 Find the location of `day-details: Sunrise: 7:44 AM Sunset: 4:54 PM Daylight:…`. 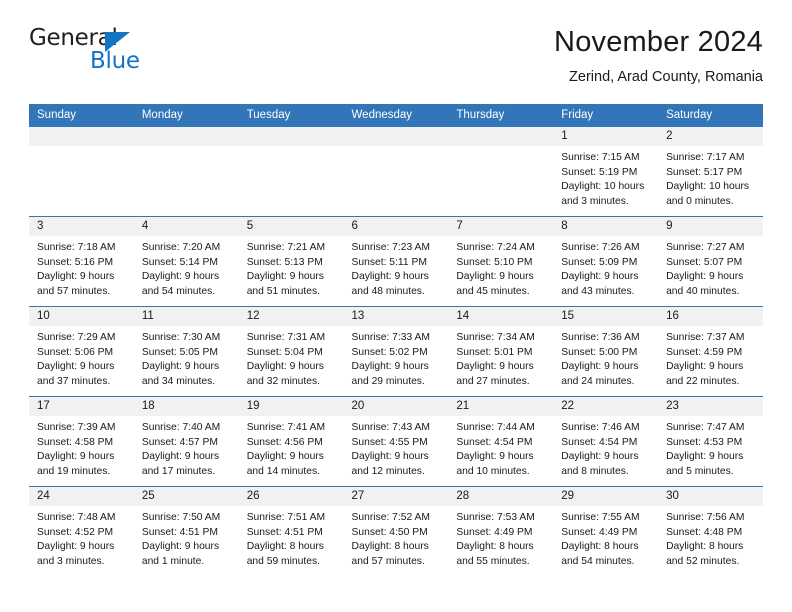

day-details: Sunrise: 7:44 AM Sunset: 4:54 PM Daylight:… is located at coordinates (500, 447).